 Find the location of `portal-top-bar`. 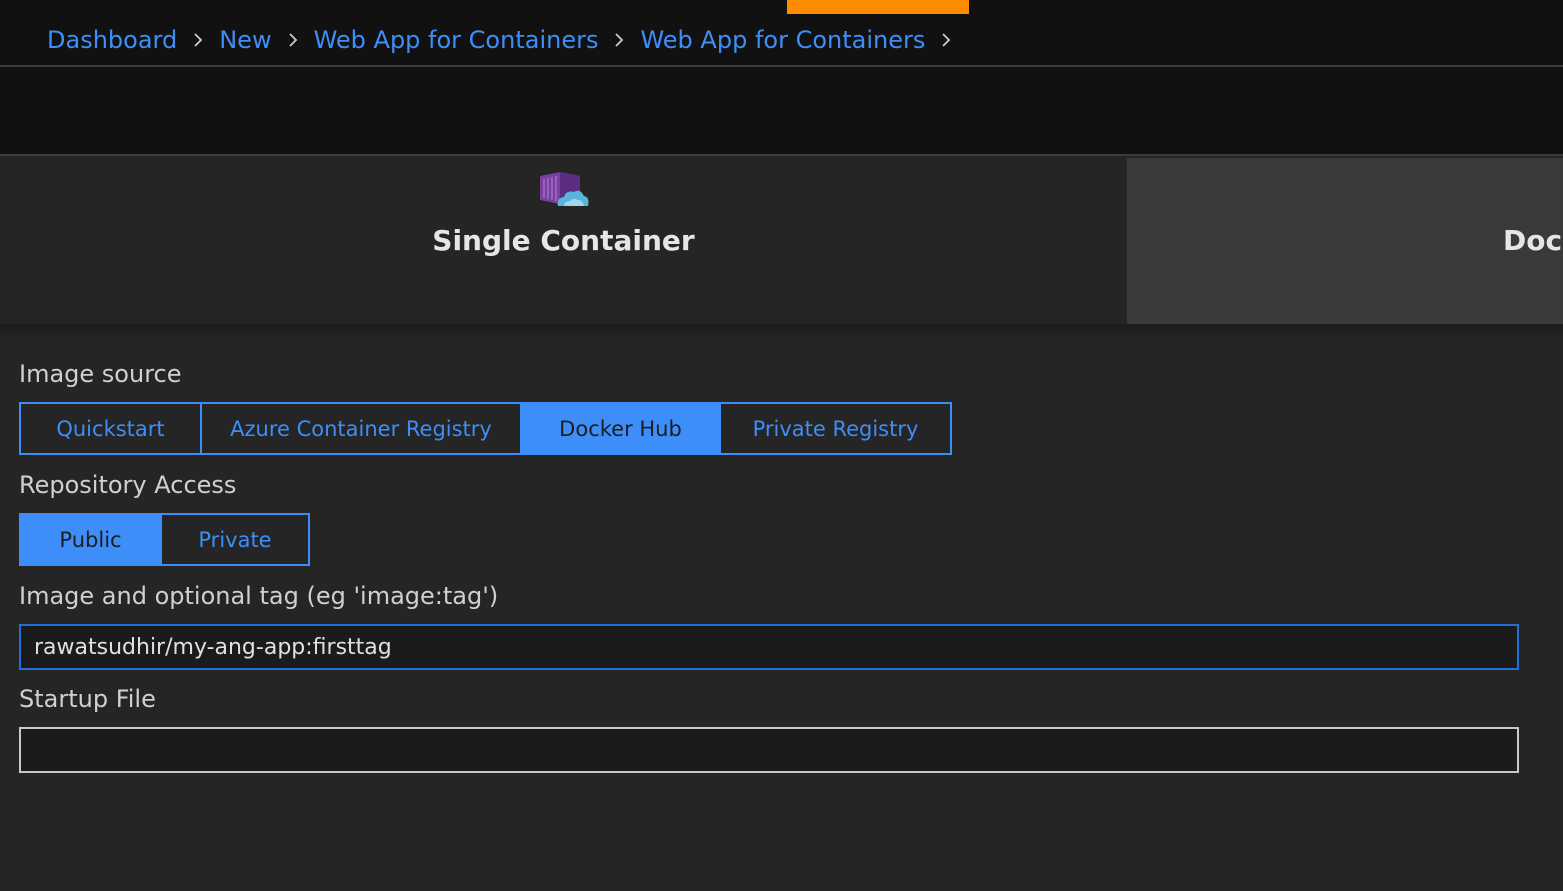

portal-top-bar is located at coordinates (781, 7).